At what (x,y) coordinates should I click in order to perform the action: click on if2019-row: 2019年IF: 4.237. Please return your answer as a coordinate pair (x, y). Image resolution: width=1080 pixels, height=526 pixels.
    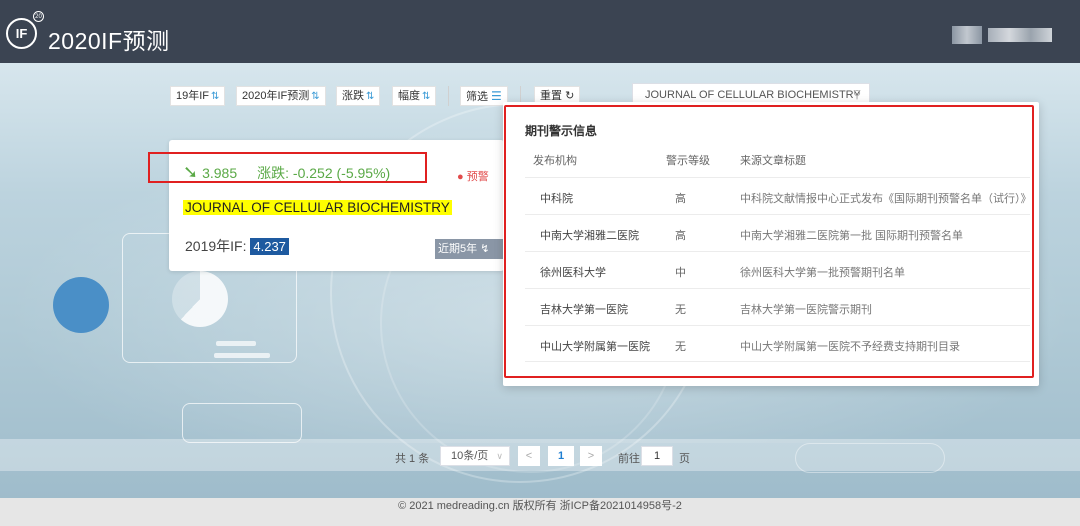
    Looking at the image, I should click on (237, 246).